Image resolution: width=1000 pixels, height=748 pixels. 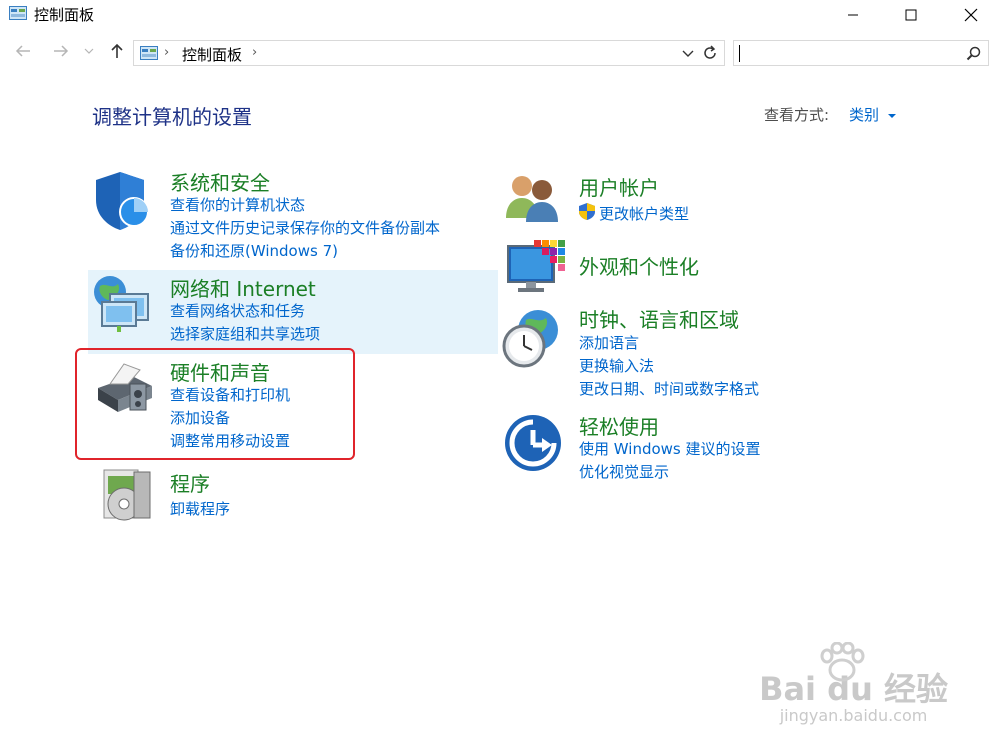 What do you see at coordinates (254, 250) in the screenshot?
I see `link-backup-restore: 备份和还原(Windows 7)` at bounding box center [254, 250].